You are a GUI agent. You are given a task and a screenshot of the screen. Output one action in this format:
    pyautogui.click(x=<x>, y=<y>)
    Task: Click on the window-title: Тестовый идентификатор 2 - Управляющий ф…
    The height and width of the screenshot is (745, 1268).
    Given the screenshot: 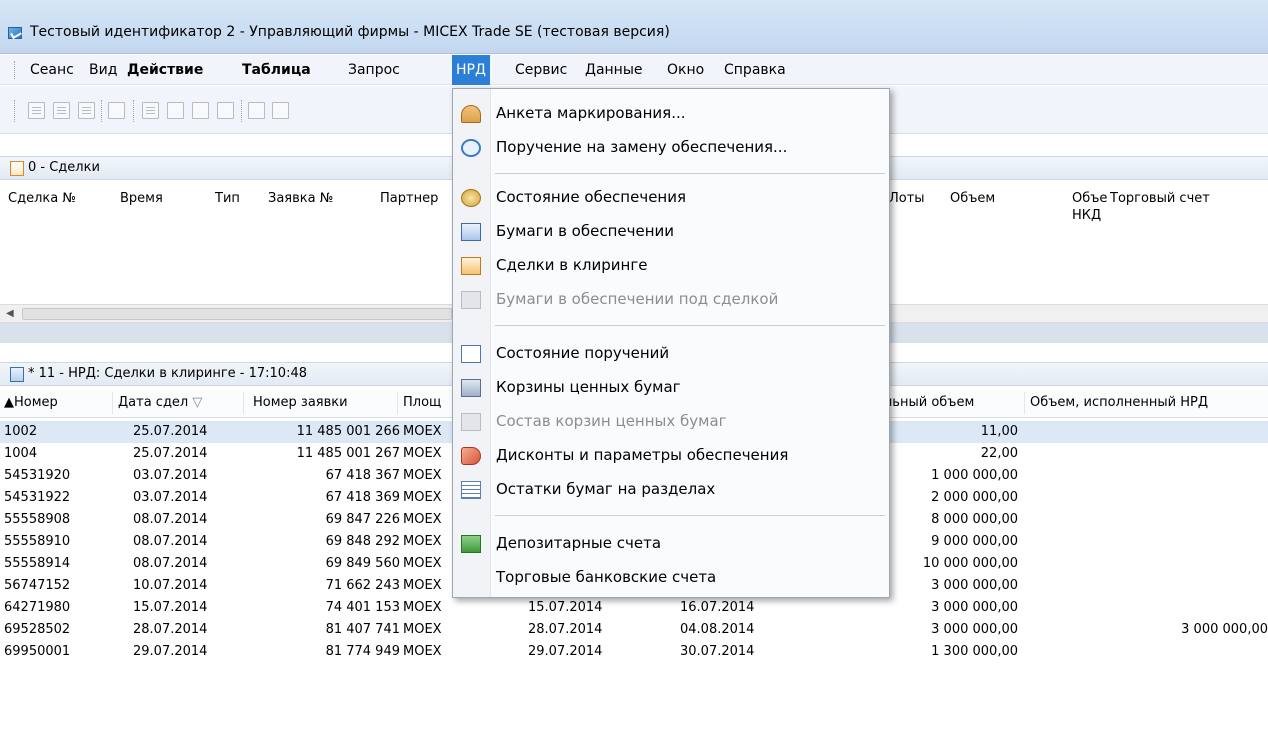 What is the action you would take?
    pyautogui.click(x=350, y=32)
    